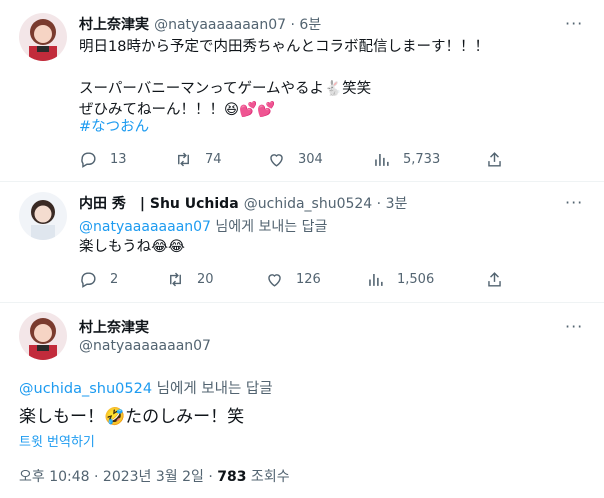 Image resolution: width=604 pixels, height=498 pixels. I want to click on tweet3-handle: @natyaaaaaaan07, so click(145, 346).